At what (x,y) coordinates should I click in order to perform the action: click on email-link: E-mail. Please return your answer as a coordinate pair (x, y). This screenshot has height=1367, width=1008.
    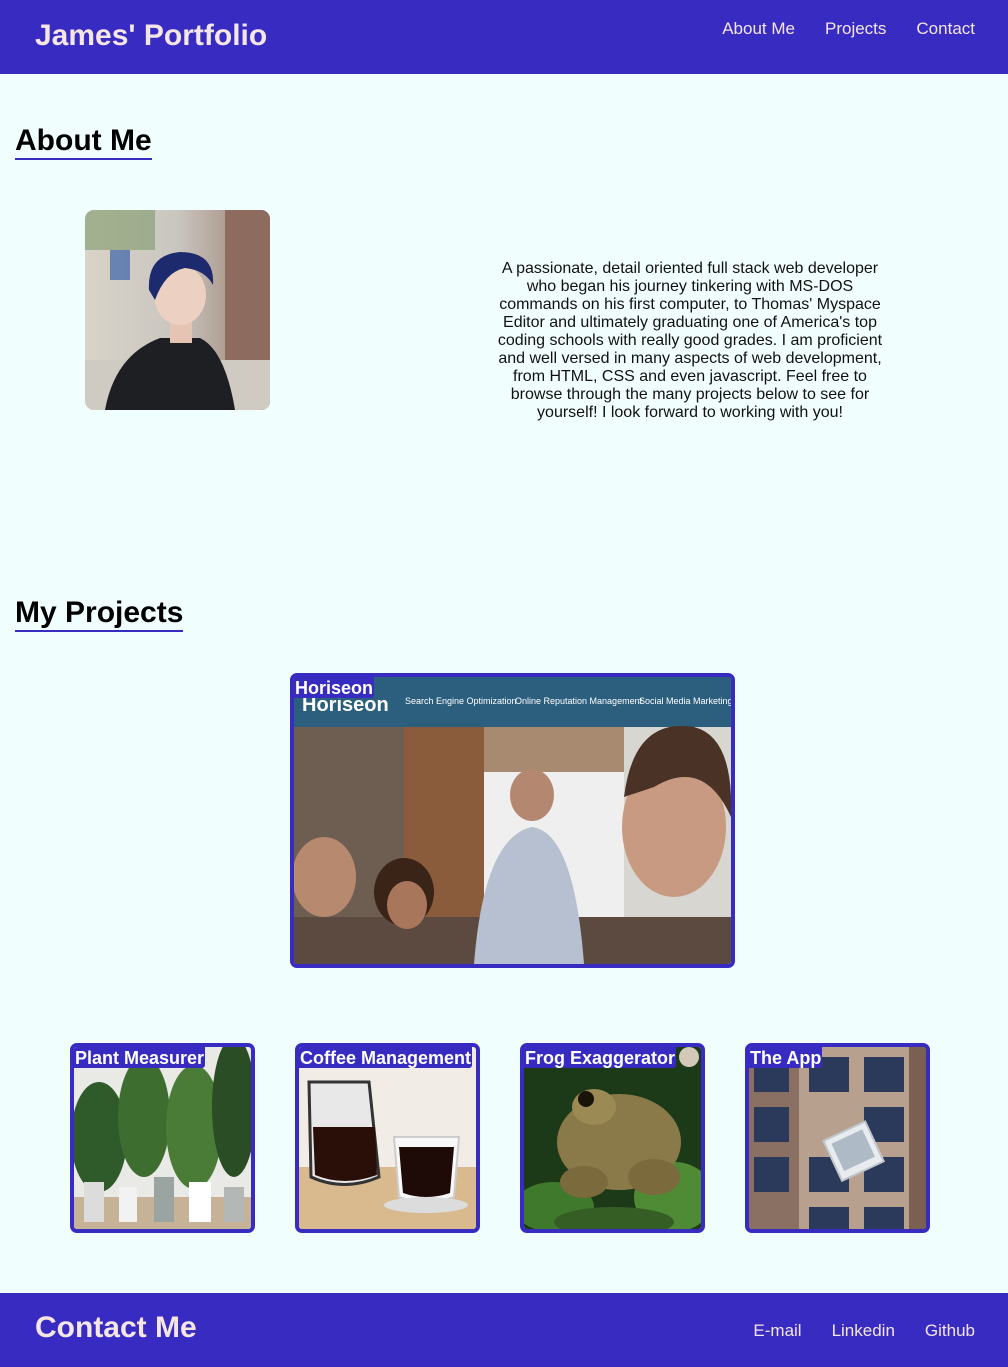
    Looking at the image, I should click on (777, 1331).